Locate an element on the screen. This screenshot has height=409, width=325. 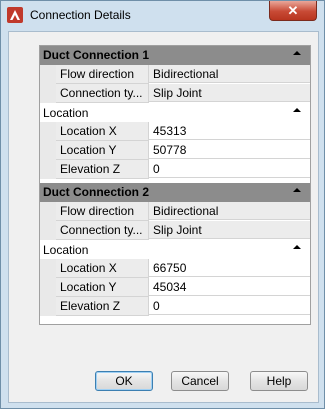
section-title: Duct Connection 1 is located at coordinates (96, 55).